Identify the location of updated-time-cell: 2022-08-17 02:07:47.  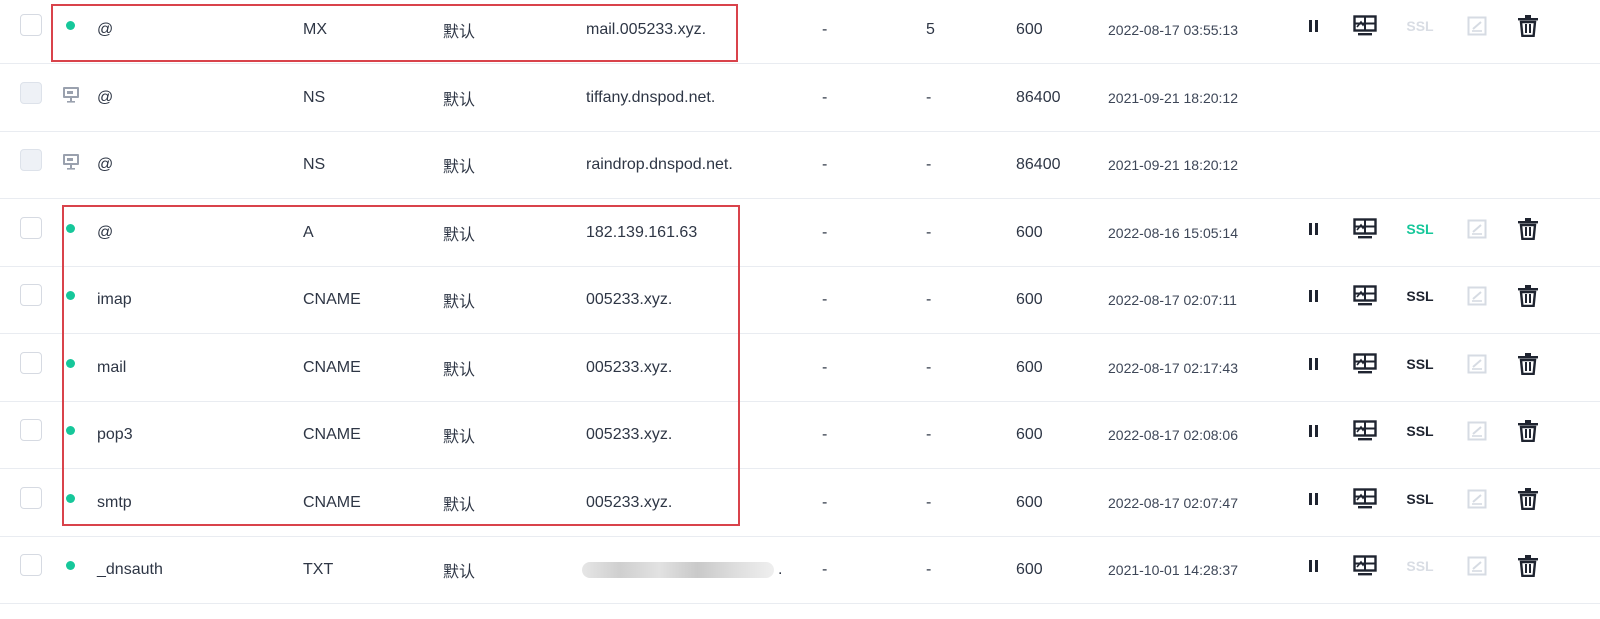
(1173, 502).